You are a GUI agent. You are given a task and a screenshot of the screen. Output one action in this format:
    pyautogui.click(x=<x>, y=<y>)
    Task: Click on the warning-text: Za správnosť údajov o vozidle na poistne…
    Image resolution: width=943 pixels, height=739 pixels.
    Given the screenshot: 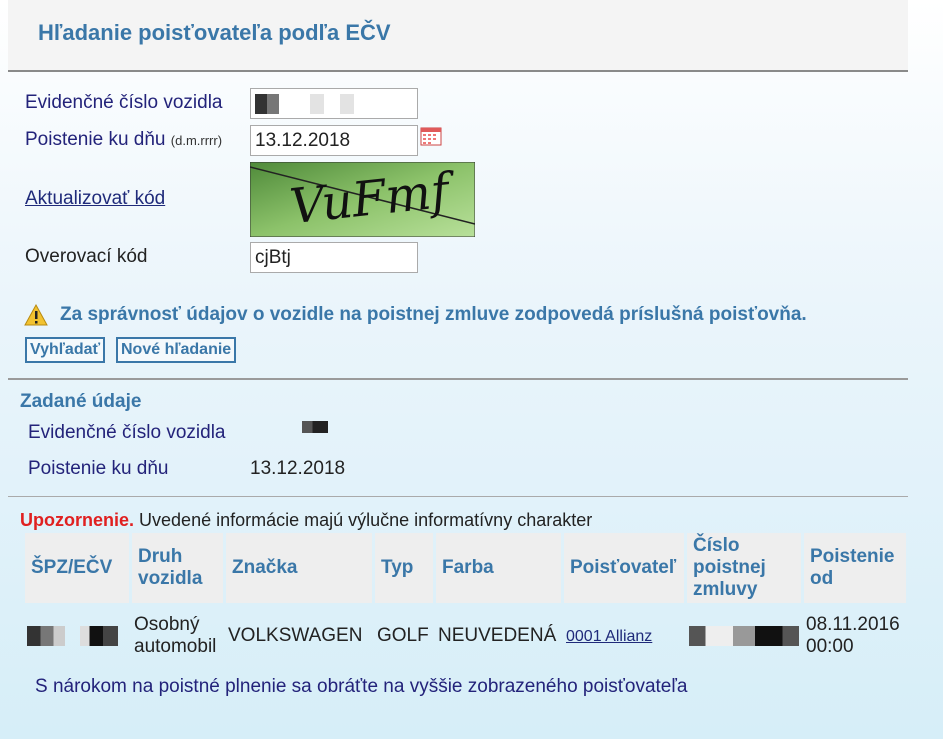 What is the action you would take?
    pyautogui.click(x=433, y=314)
    